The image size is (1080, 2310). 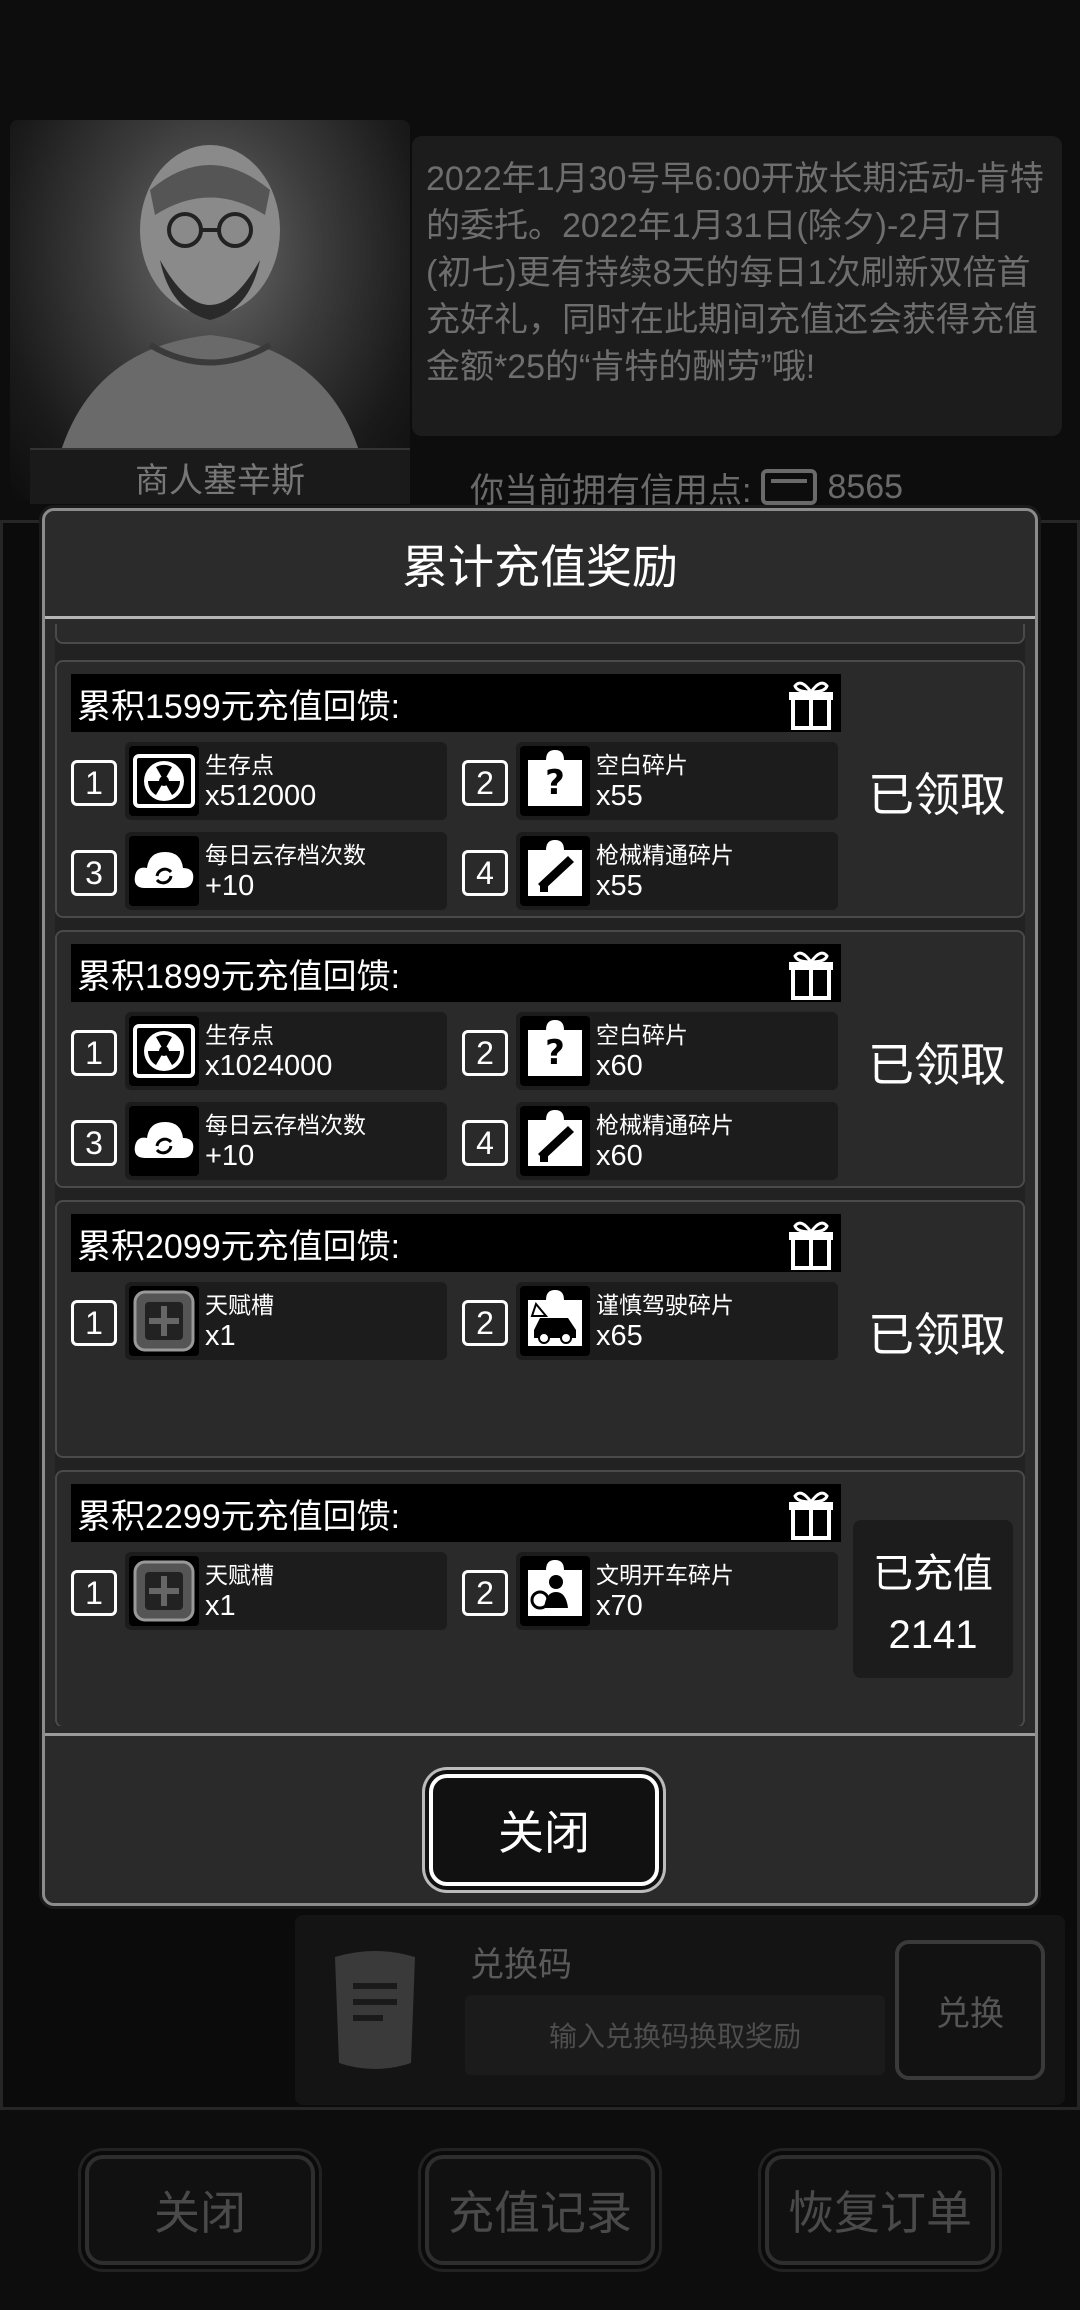 What do you see at coordinates (485, 1143) in the screenshot?
I see `reward-index: 4` at bounding box center [485, 1143].